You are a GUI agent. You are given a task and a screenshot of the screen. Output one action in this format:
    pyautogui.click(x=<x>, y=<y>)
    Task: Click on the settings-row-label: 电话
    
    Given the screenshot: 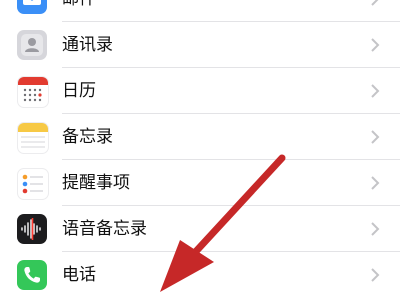 What is the action you would take?
    pyautogui.click(x=79, y=275)
    